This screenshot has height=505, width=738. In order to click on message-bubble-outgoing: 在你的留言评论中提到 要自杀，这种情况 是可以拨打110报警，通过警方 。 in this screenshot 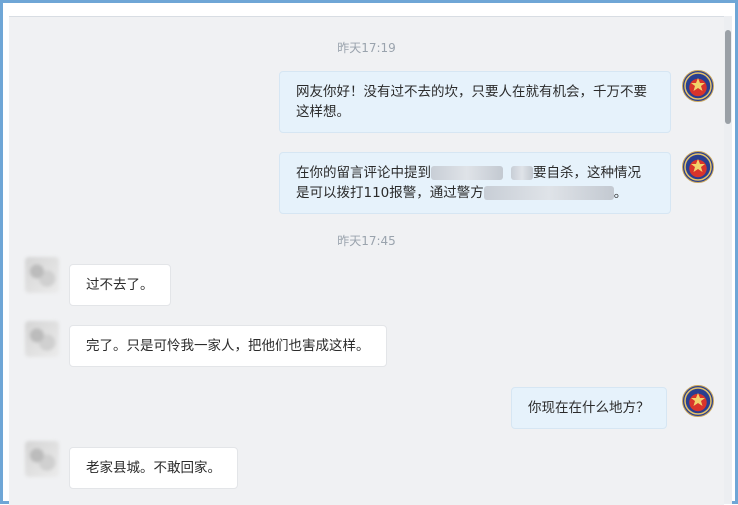, I will do `click(475, 183)`.